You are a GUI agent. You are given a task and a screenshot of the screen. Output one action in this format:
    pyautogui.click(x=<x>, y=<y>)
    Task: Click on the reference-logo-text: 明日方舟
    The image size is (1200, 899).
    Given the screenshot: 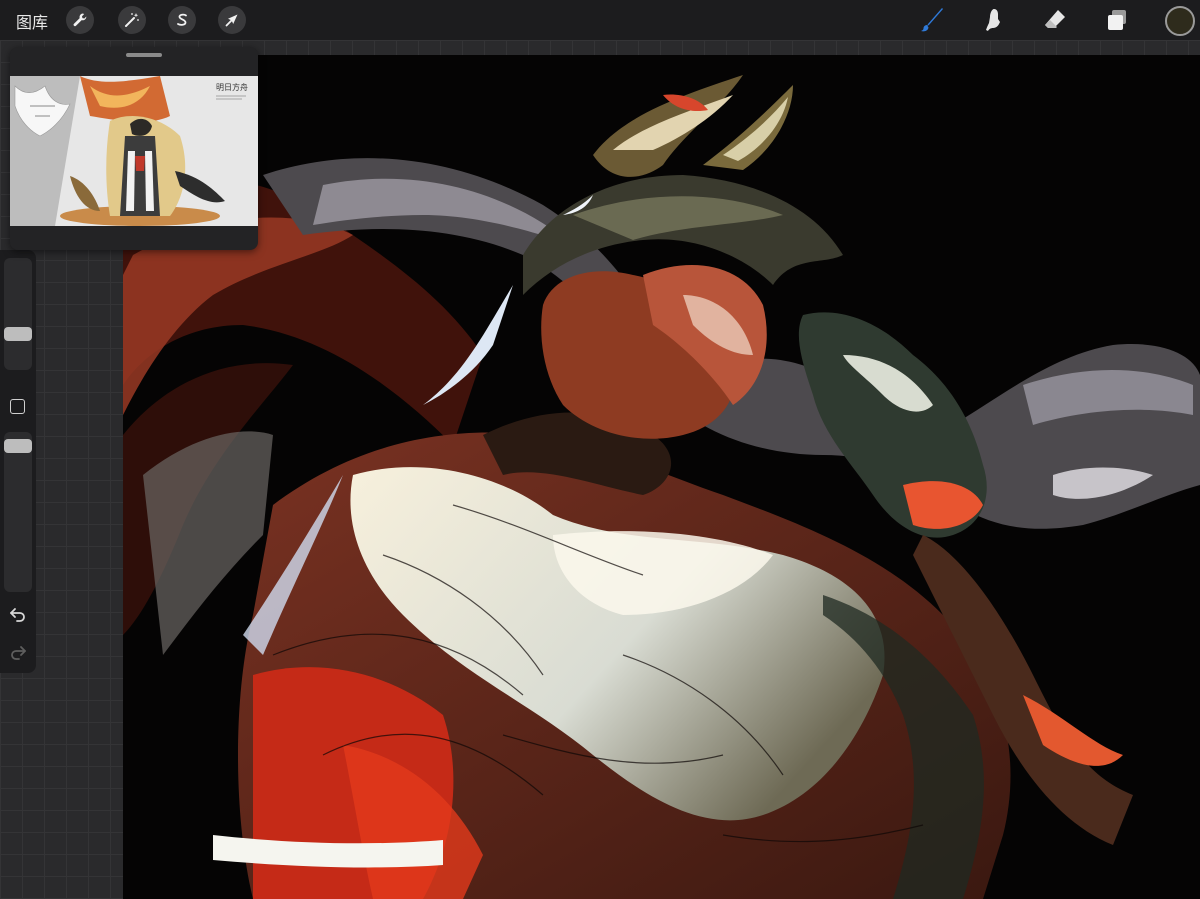 What is the action you would take?
    pyautogui.click(x=232, y=87)
    